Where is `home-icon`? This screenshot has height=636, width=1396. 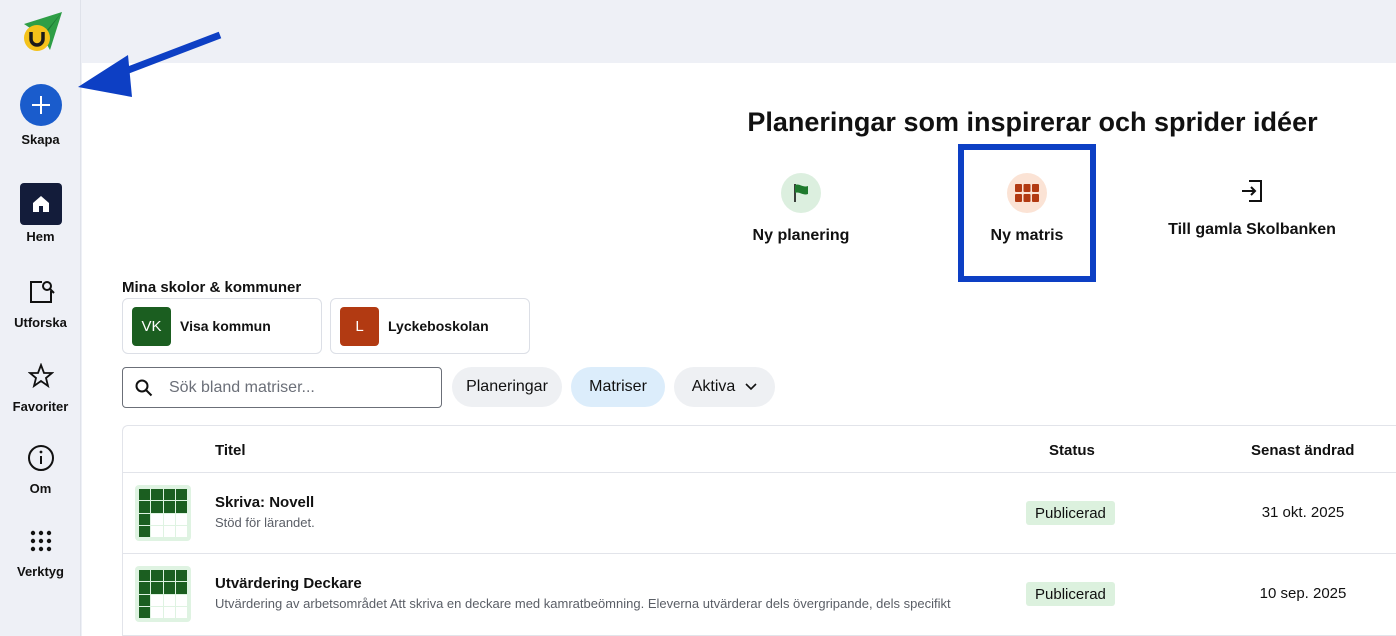 home-icon is located at coordinates (40, 204).